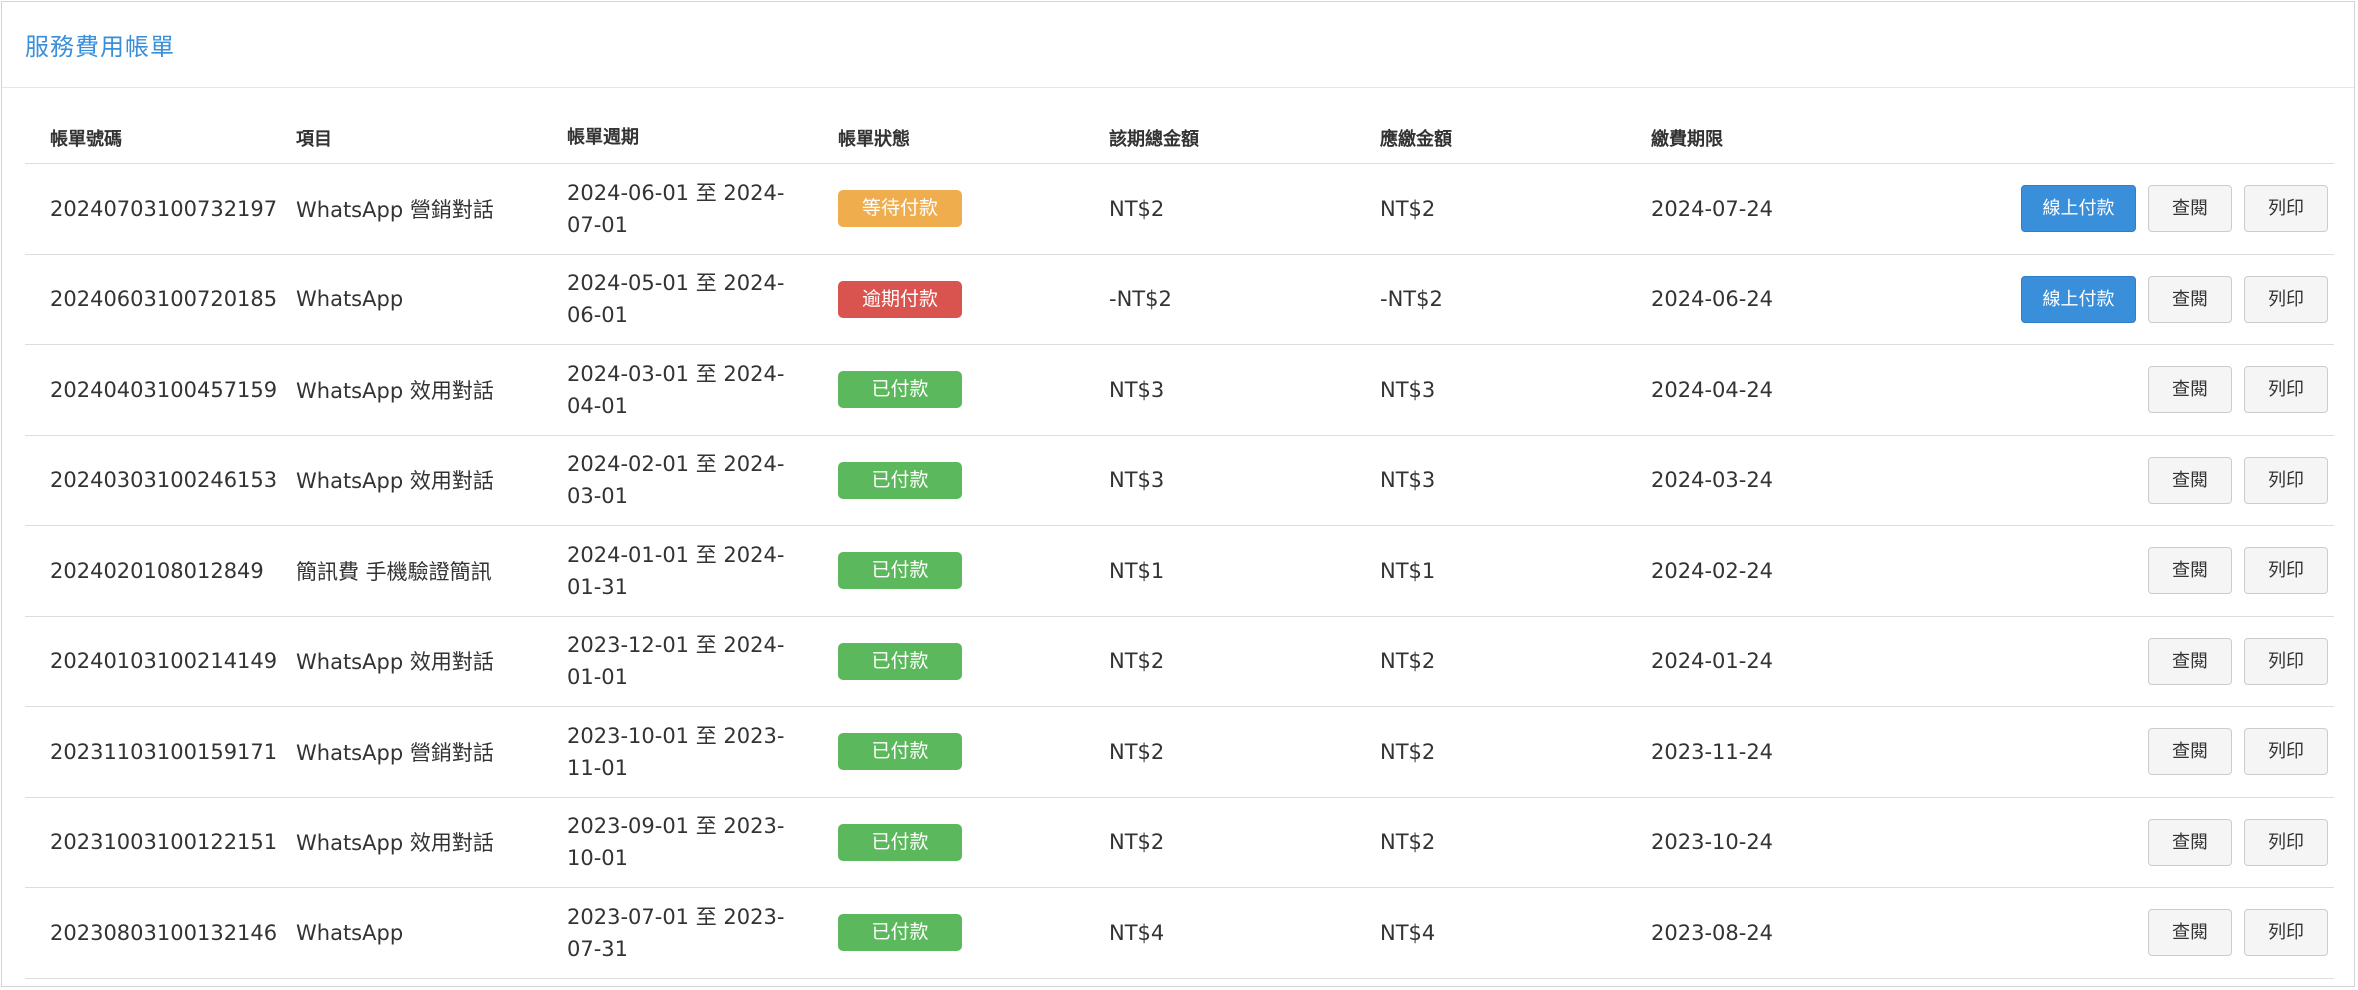 This screenshot has width=2358, height=990. What do you see at coordinates (164, 389) in the screenshot?
I see `bill-number: 20240403100457159` at bounding box center [164, 389].